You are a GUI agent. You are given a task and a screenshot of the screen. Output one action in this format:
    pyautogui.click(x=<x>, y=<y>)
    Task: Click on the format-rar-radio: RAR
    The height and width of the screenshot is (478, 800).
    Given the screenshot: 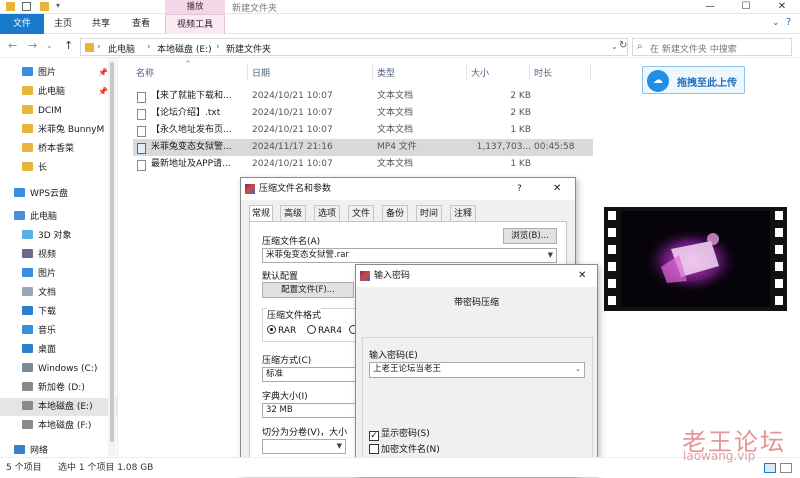 What is the action you would take?
    pyautogui.click(x=281, y=330)
    